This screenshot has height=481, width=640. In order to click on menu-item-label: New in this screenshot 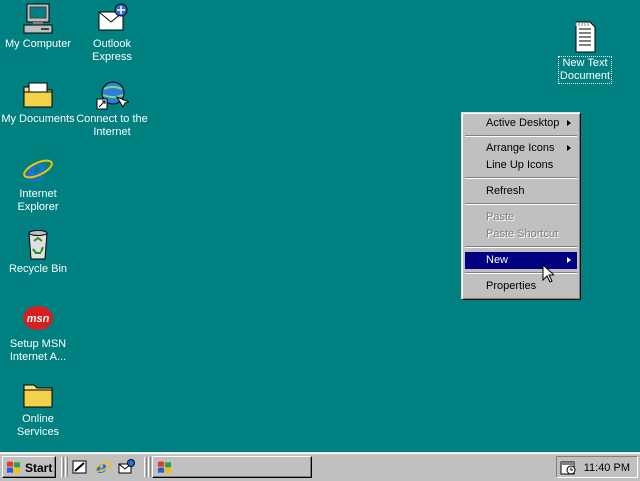, I will do `click(497, 260)`.